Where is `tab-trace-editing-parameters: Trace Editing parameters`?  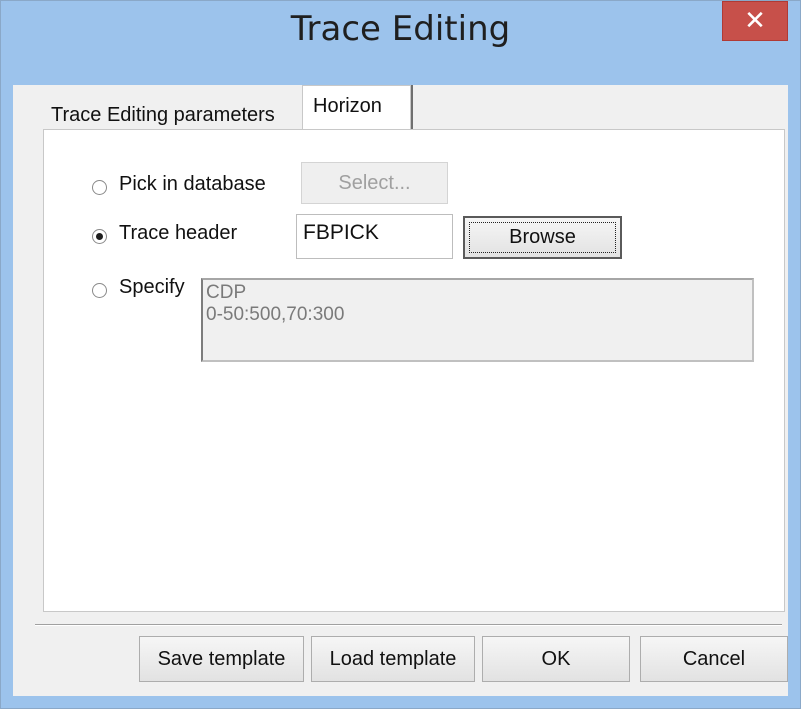
tab-trace-editing-parameters: Trace Editing parameters is located at coordinates (163, 114).